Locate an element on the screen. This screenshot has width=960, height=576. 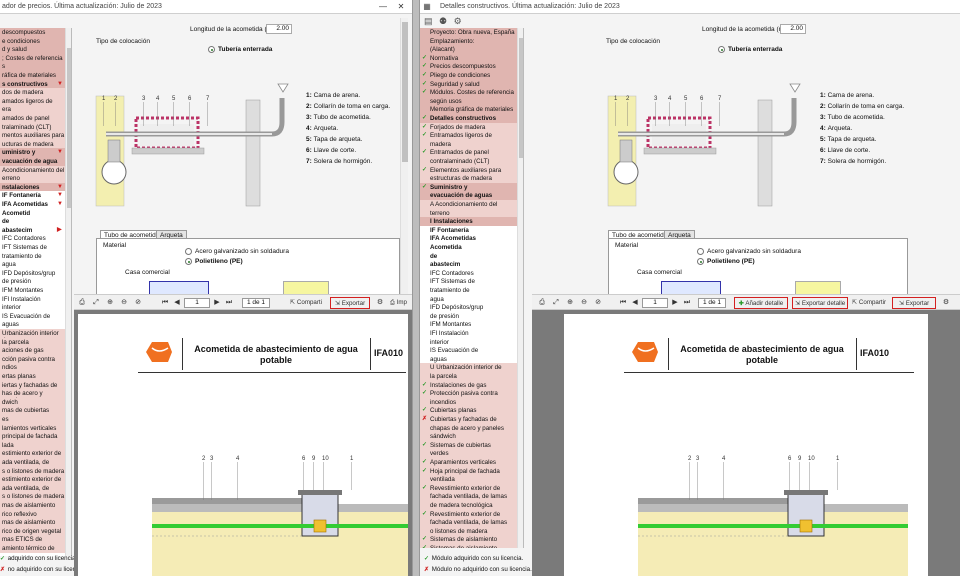
tree-item: ndios is located at coordinates (32, 367).